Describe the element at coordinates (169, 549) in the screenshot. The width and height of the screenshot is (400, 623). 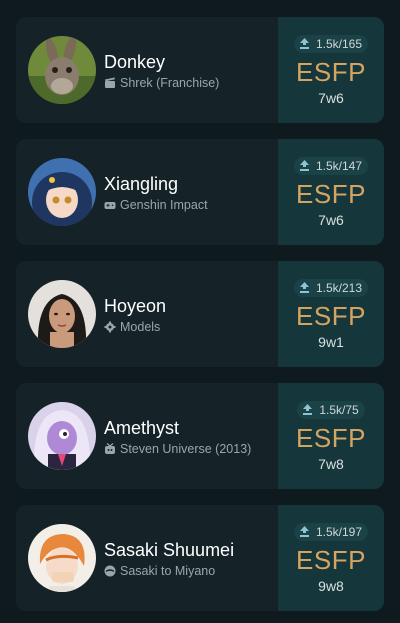
I see `profile-name: Sasaki Shuumei` at that location.